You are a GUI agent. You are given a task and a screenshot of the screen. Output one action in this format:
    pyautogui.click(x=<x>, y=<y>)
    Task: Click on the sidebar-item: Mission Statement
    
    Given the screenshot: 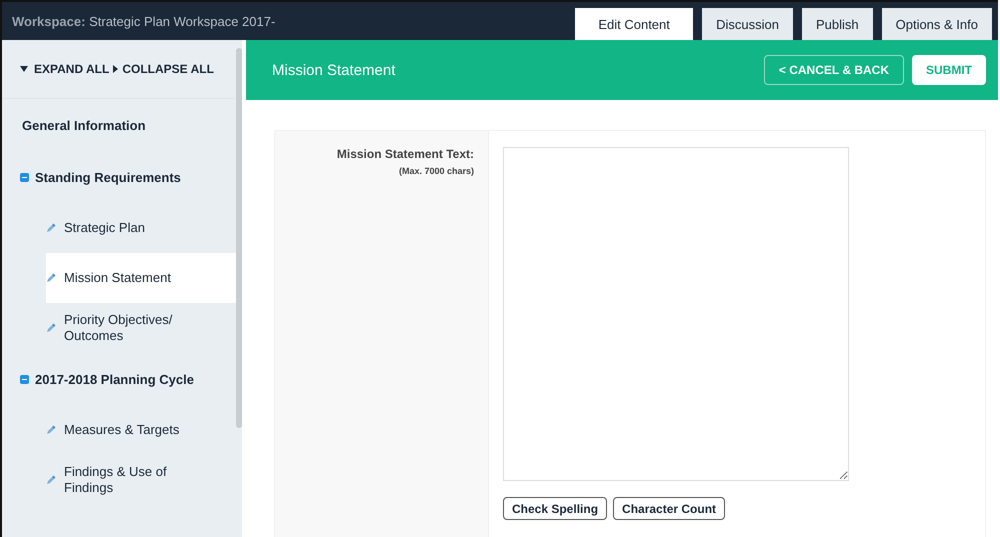 What is the action you would take?
    pyautogui.click(x=141, y=278)
    